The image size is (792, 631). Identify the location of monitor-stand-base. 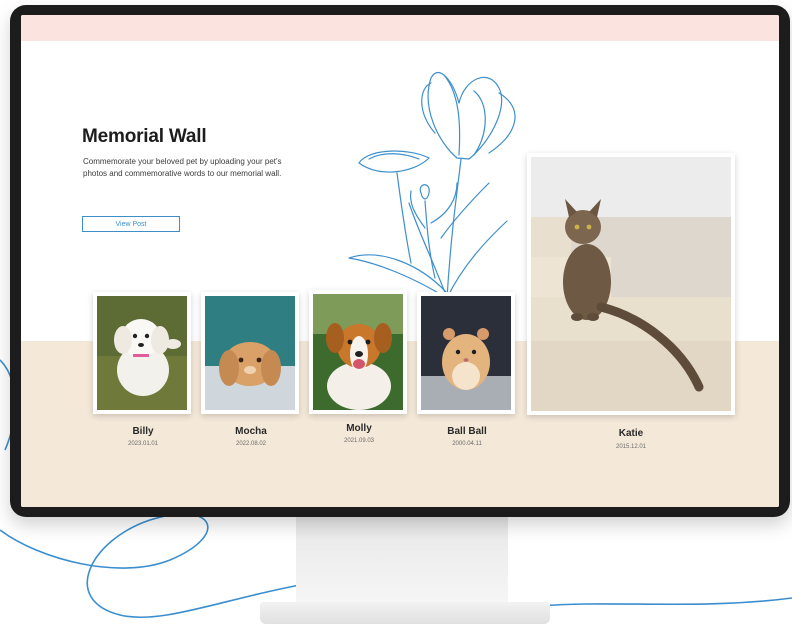
(405, 613).